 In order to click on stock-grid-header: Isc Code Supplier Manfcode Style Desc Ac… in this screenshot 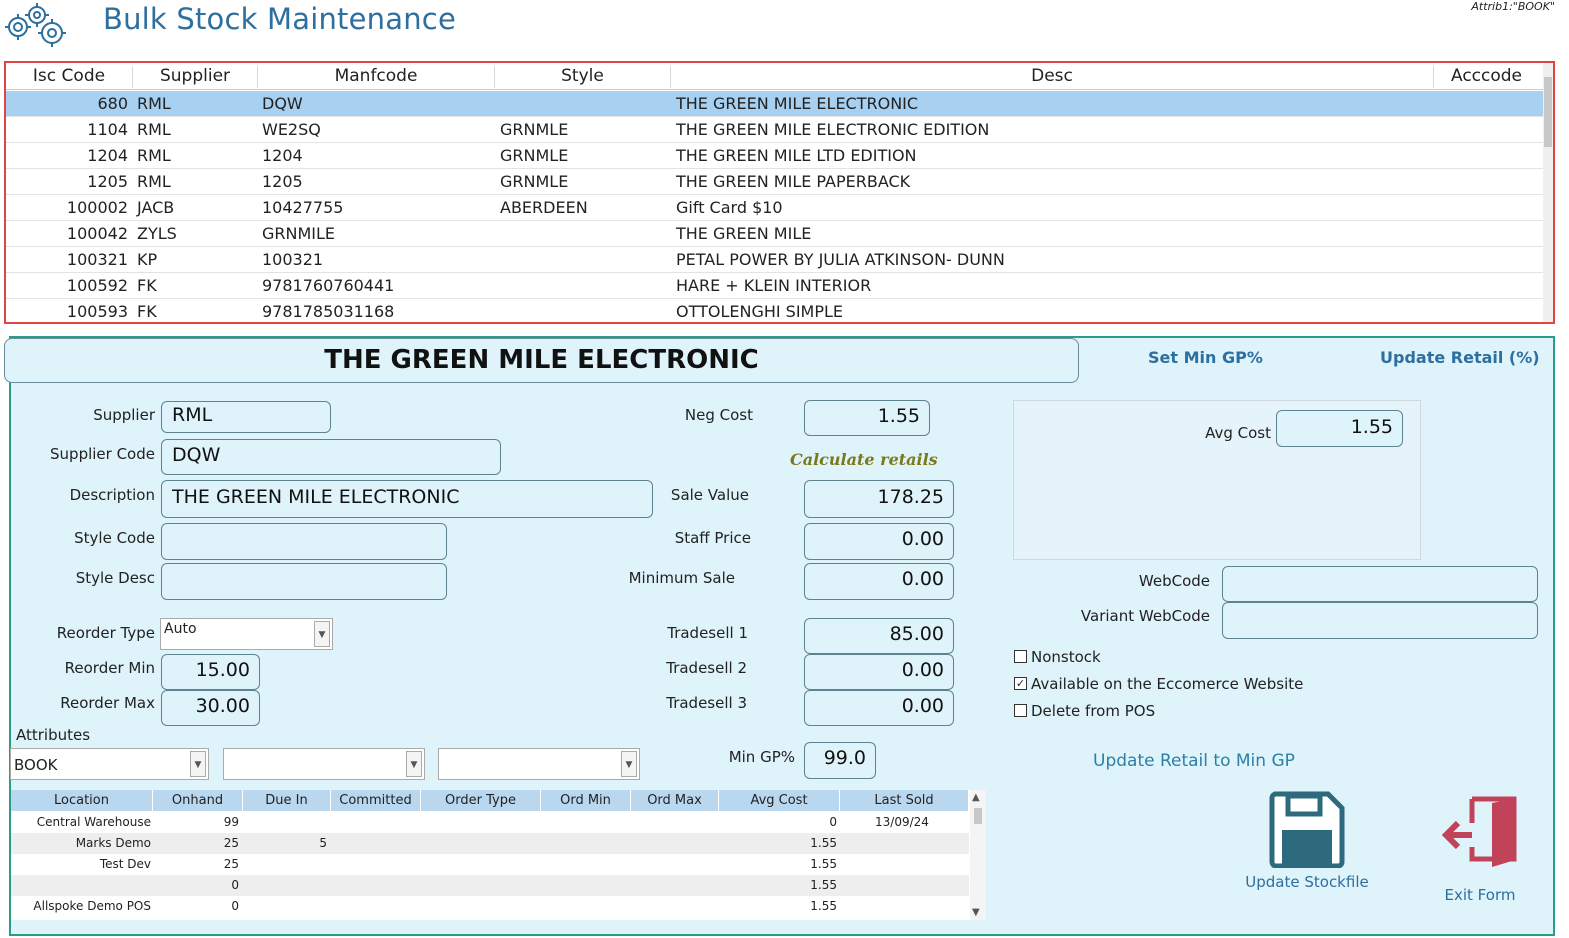, I will do `click(778, 76)`.